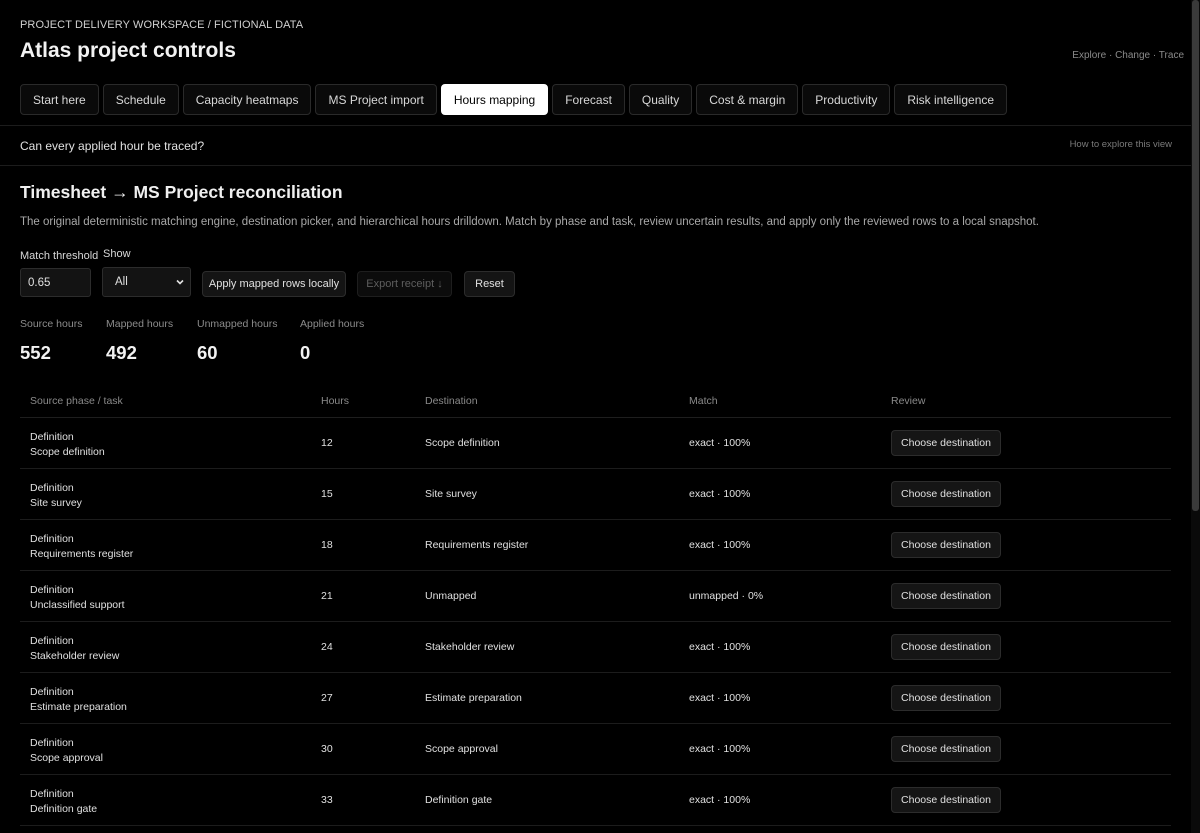 Image resolution: width=1200 pixels, height=833 pixels. I want to click on stat-label: Mapped hours, so click(140, 324).